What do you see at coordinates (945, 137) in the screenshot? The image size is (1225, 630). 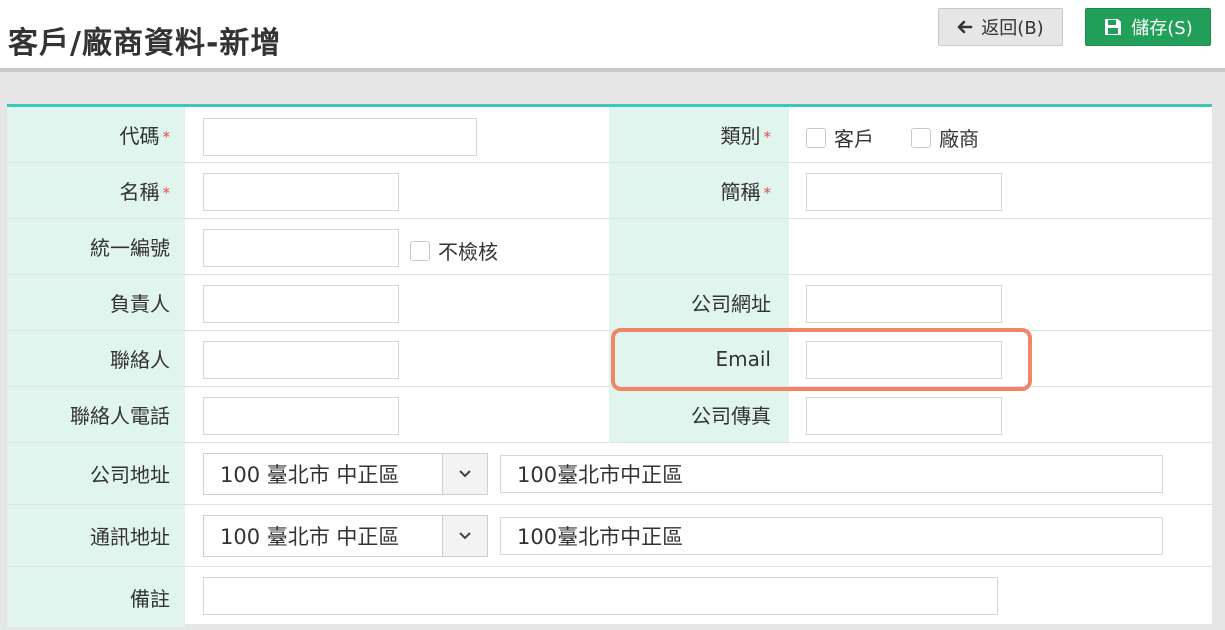 I see `type-vendor-checkbox: 廠商` at bounding box center [945, 137].